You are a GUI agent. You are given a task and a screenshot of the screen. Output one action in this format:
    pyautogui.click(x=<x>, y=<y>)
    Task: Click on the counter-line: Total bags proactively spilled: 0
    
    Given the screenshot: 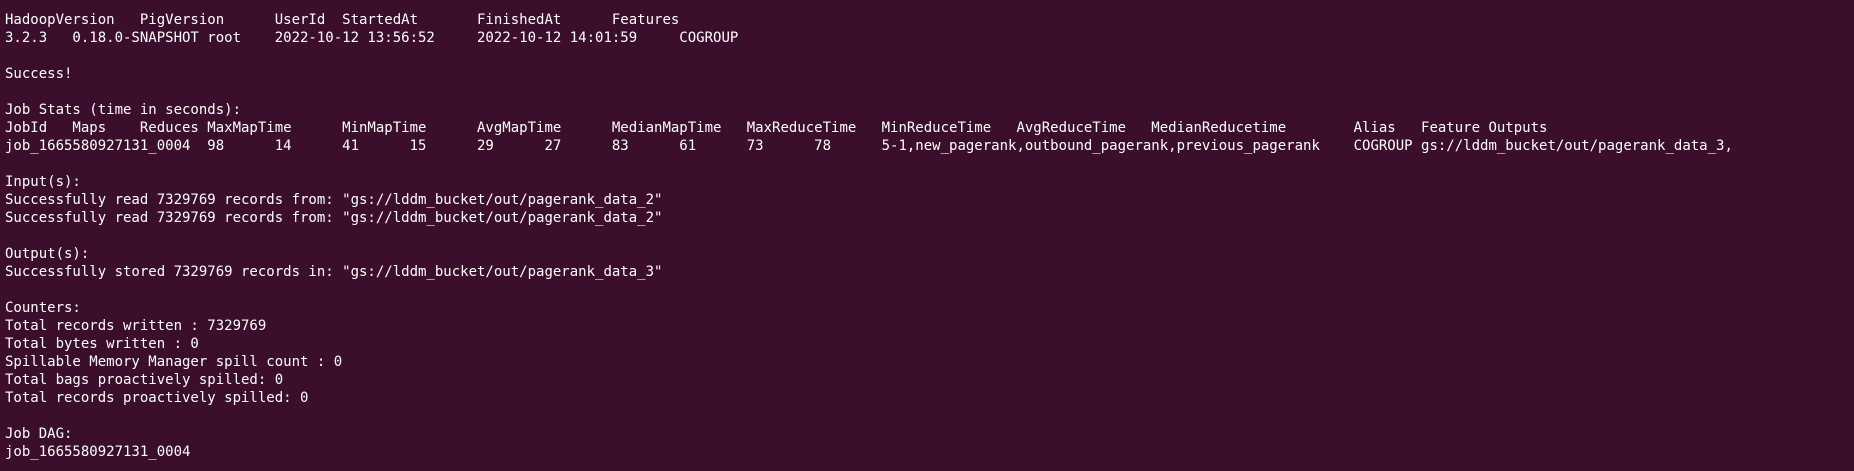 What is the action you would take?
    pyautogui.click(x=144, y=380)
    